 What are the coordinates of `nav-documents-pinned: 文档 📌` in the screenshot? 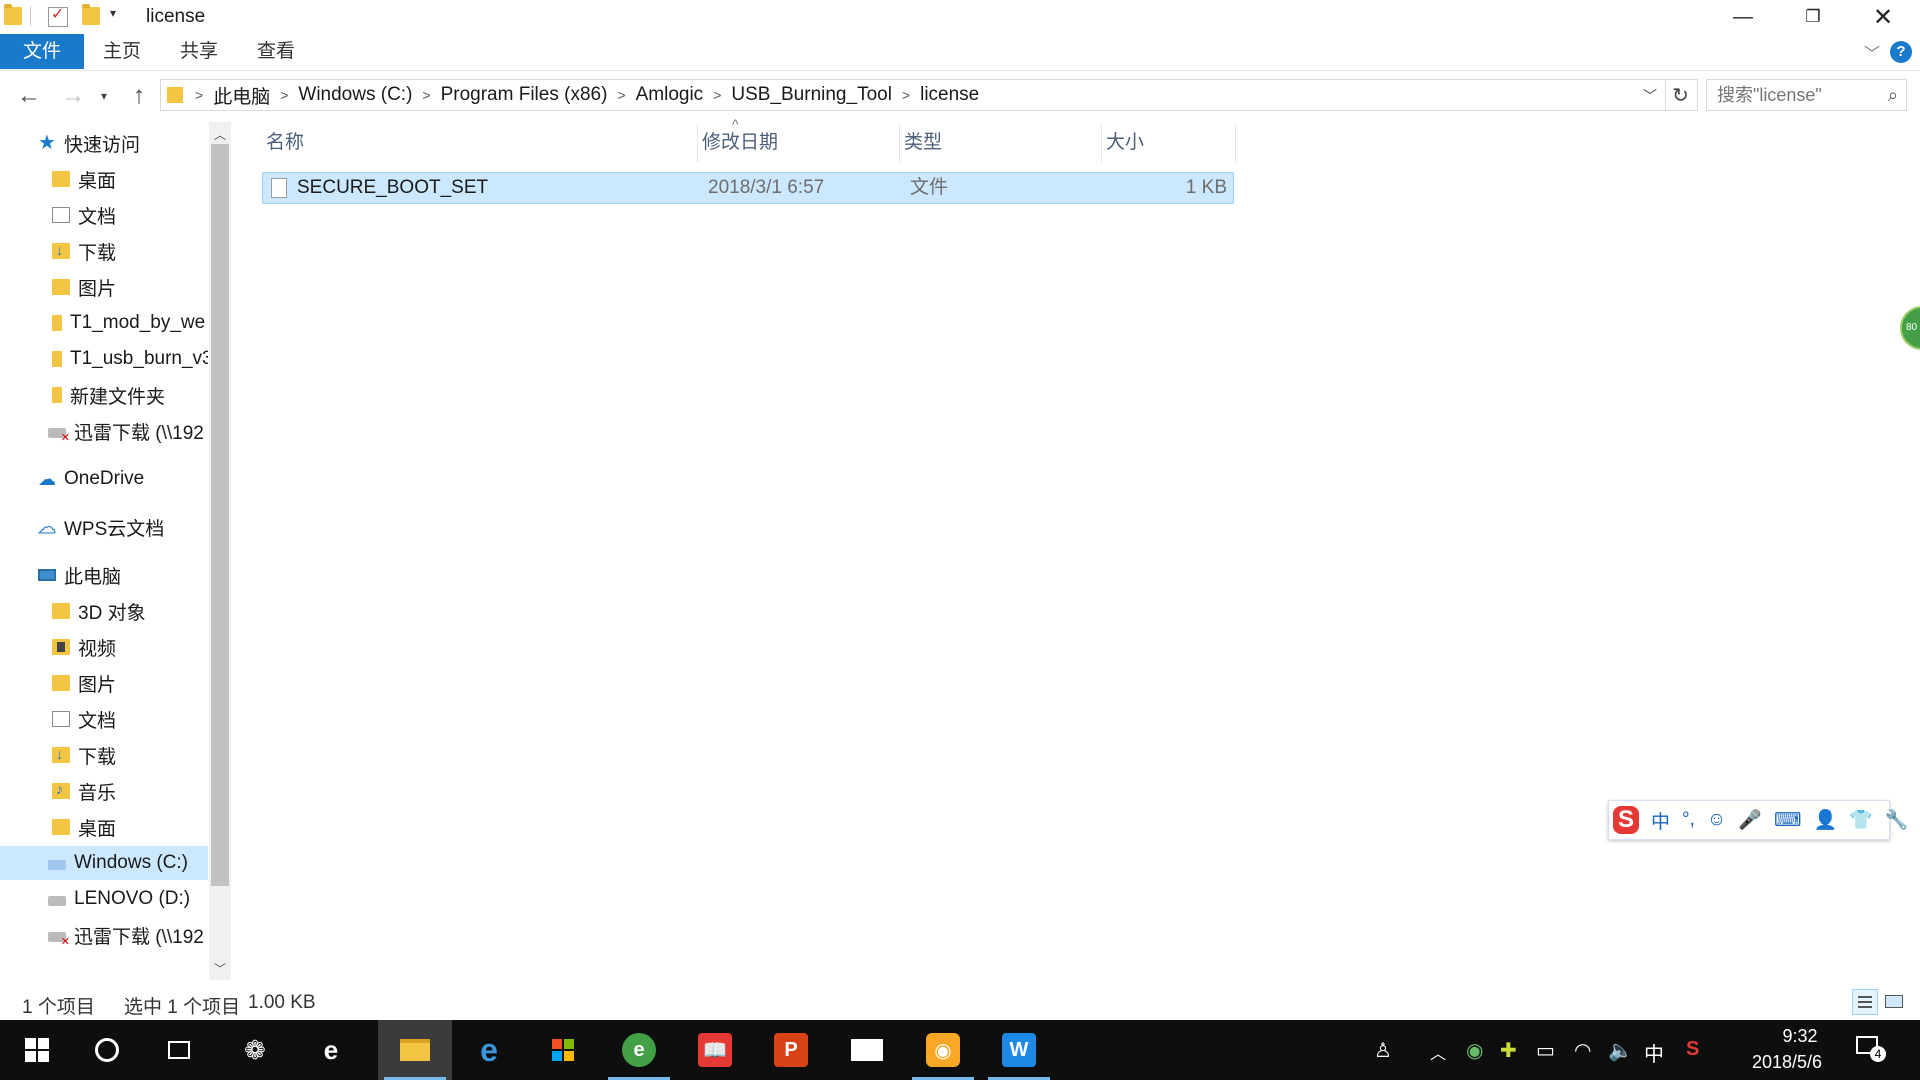 It's located at (104, 215).